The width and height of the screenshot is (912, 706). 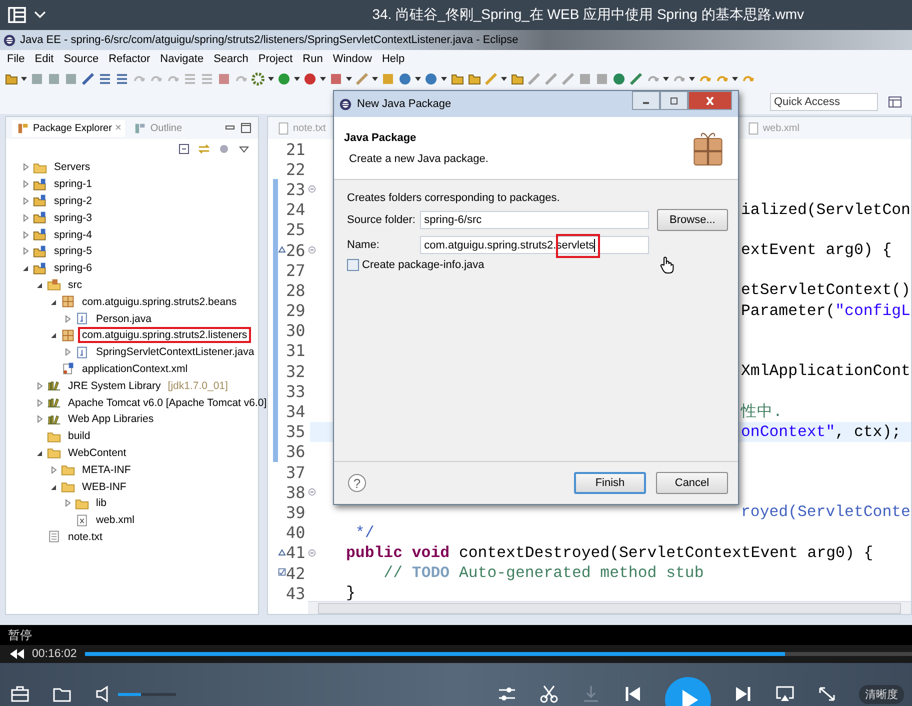 What do you see at coordinates (147, 694) in the screenshot?
I see `volume-slider` at bounding box center [147, 694].